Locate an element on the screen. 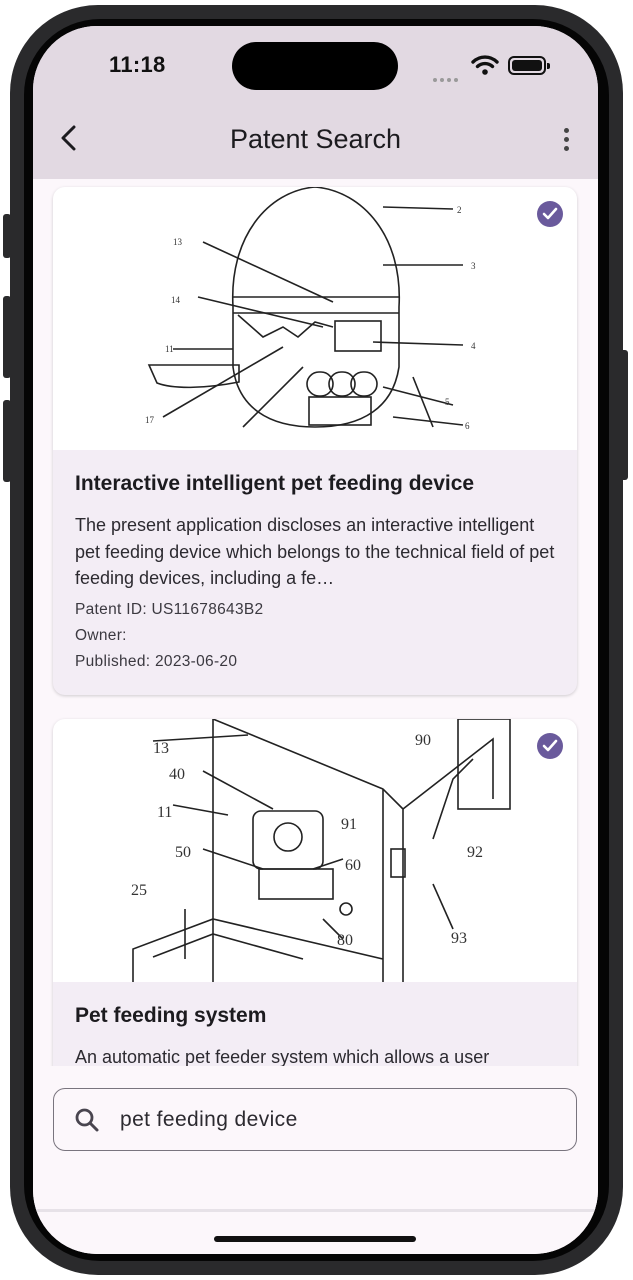  status-time: 11:18 is located at coordinates (137, 64).